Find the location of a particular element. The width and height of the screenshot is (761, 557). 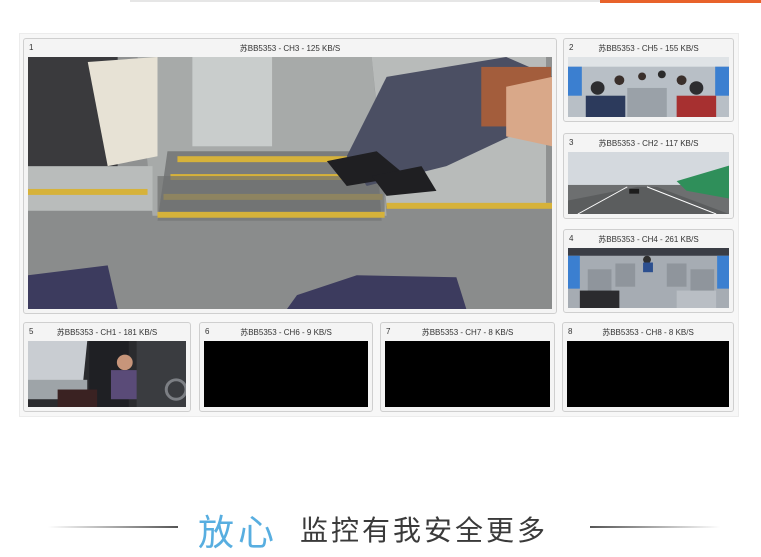

tile-caption: 苏BB5353 - CH6 - 9 KB/S is located at coordinates (286, 332).